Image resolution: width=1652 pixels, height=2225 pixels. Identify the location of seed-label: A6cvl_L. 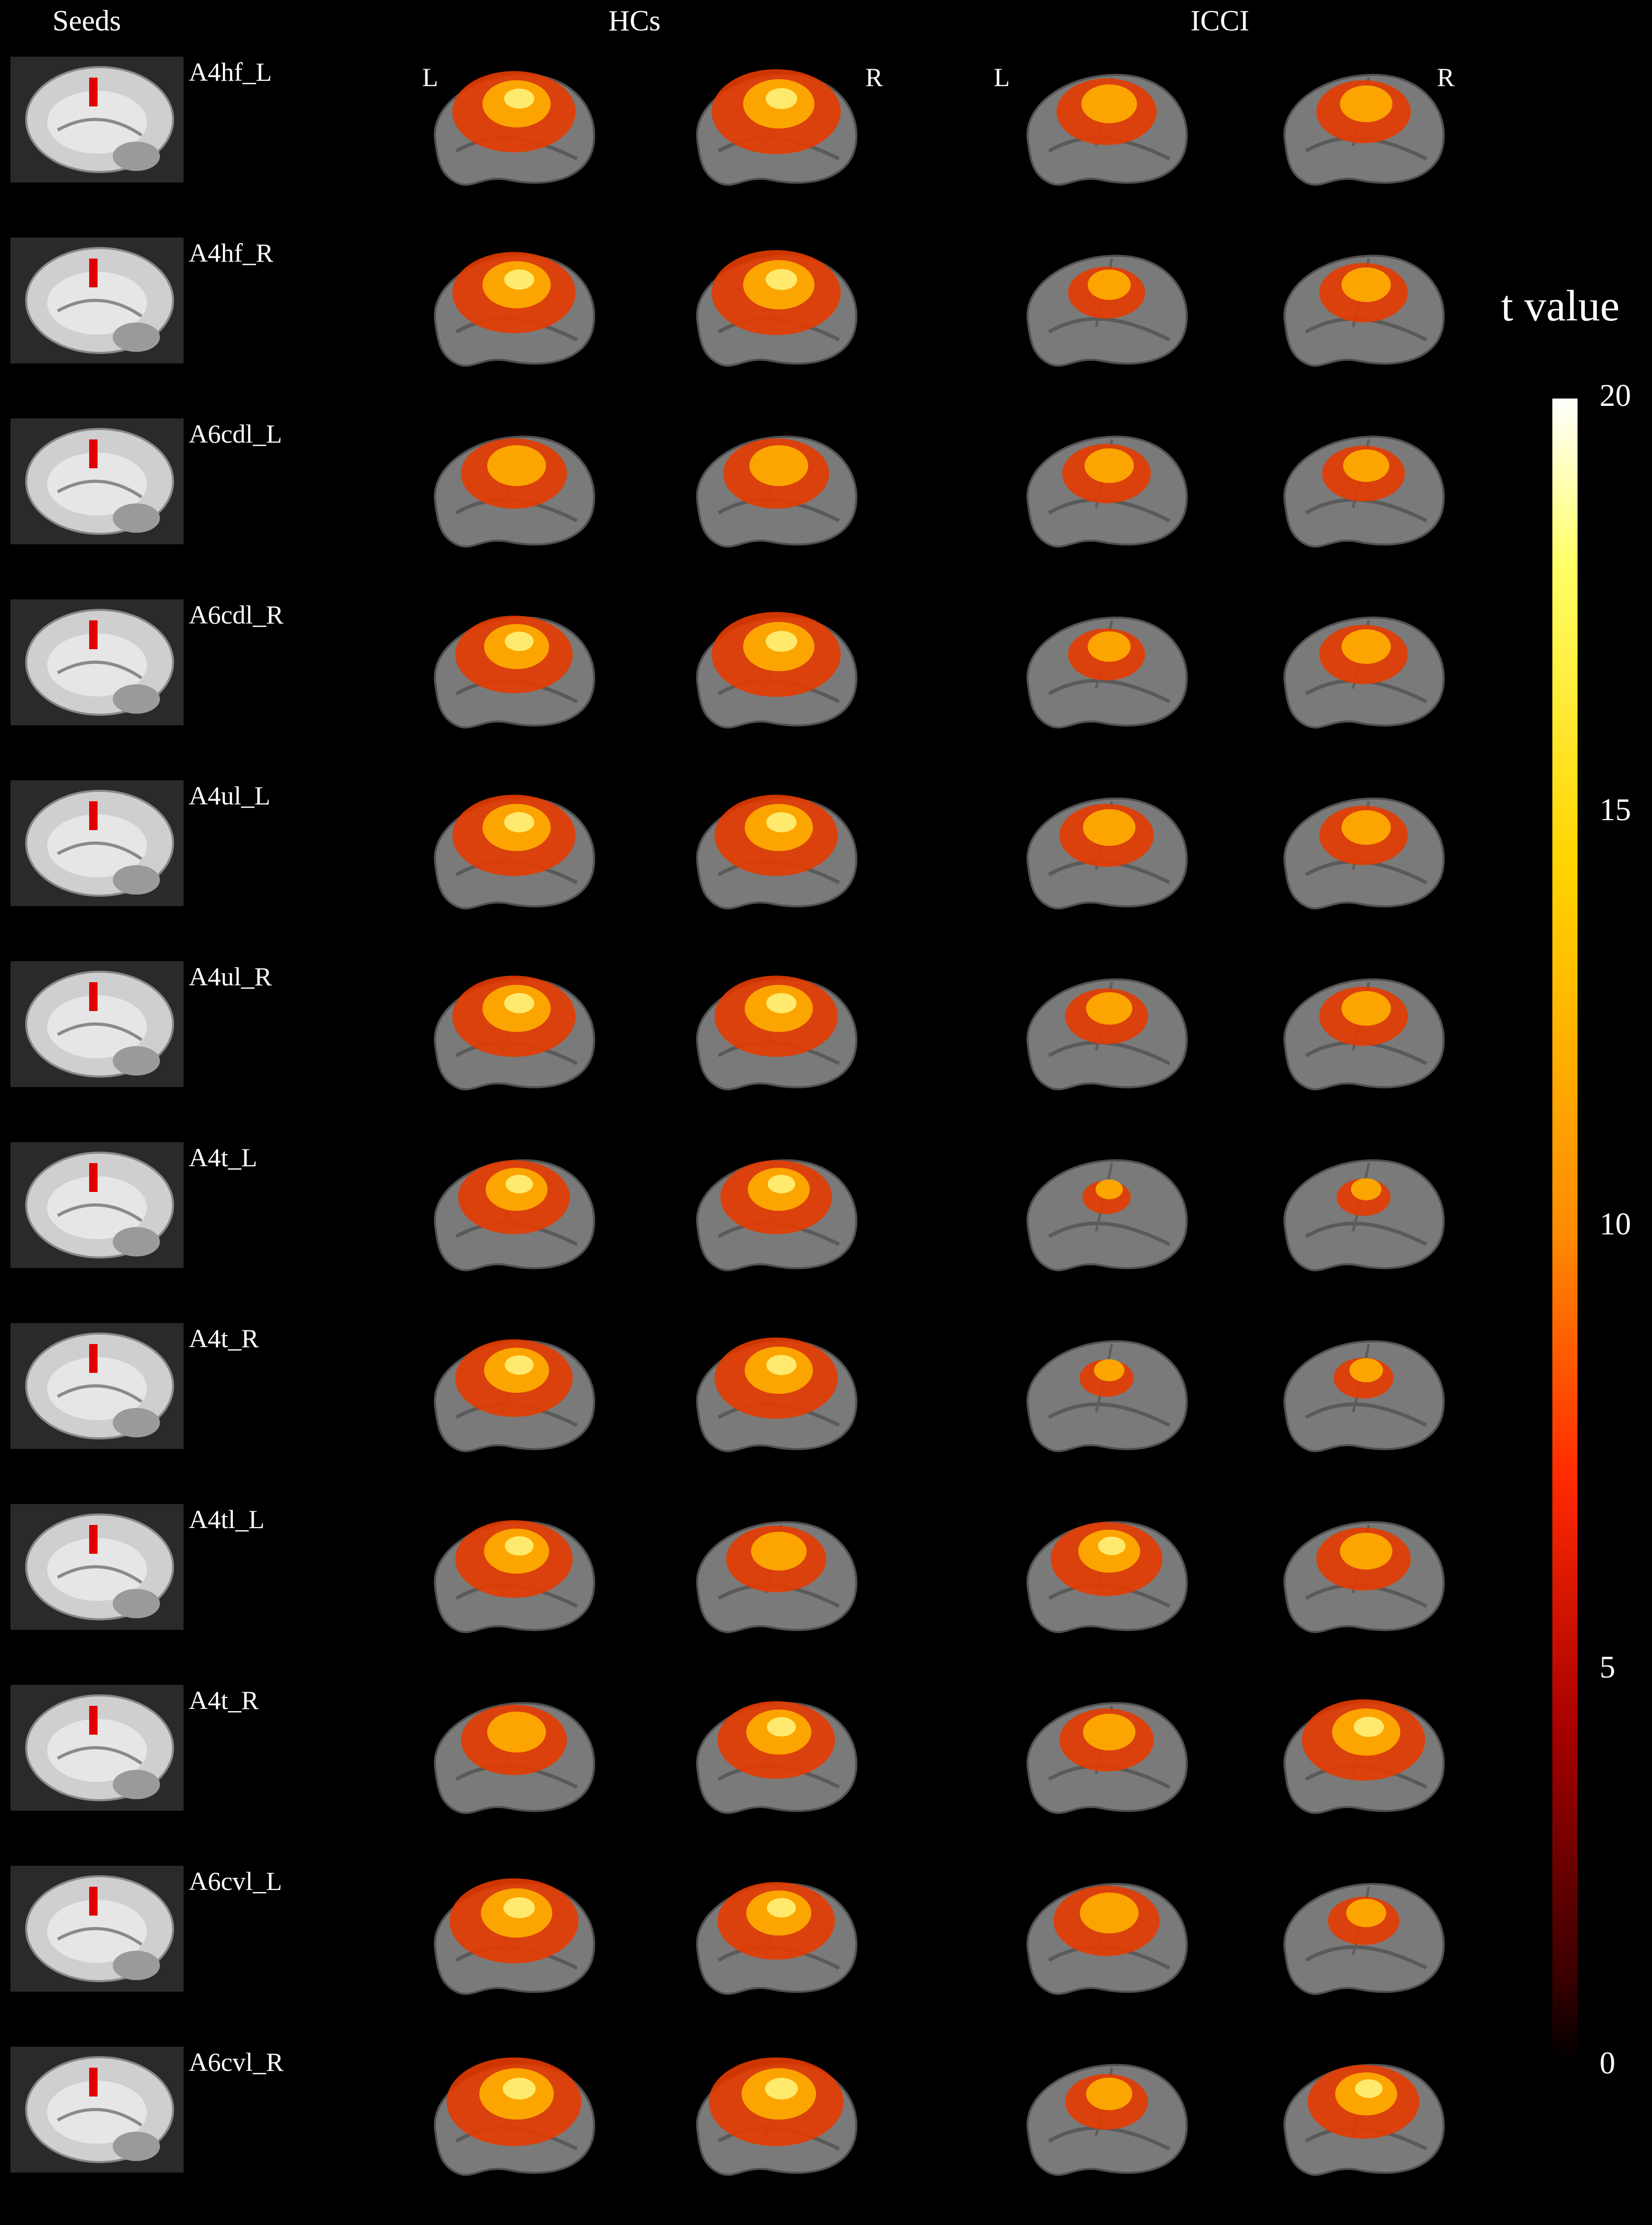
(236, 1881).